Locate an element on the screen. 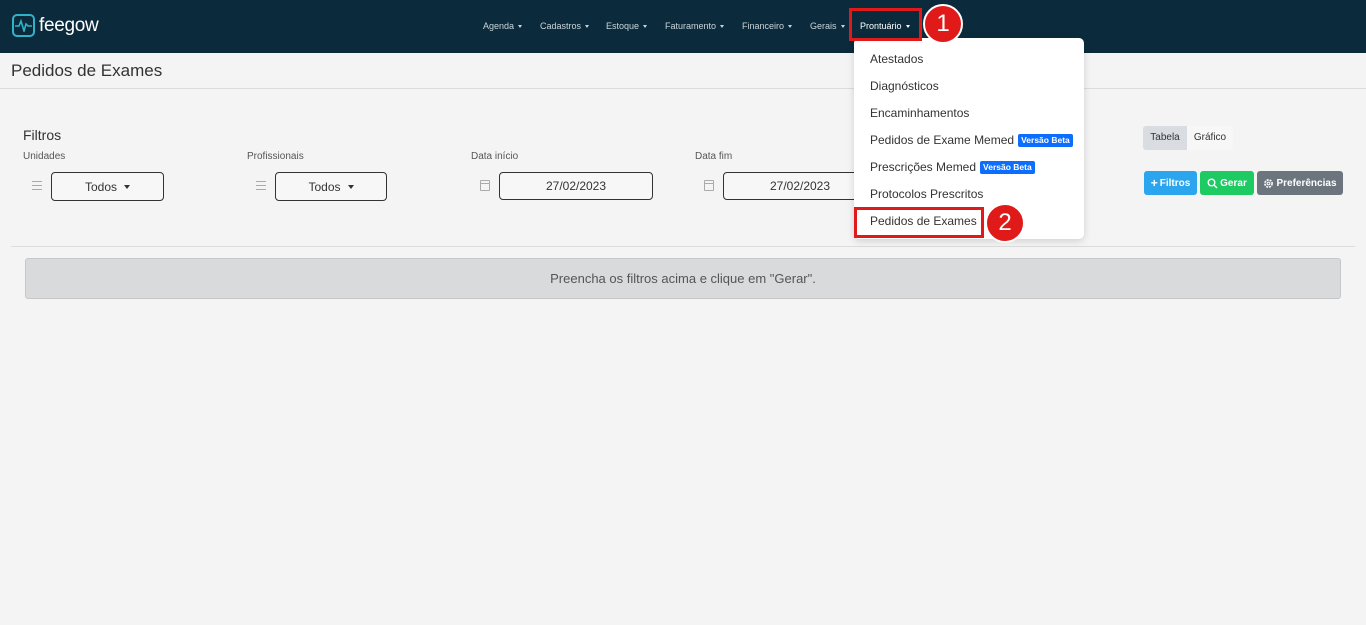 The height and width of the screenshot is (625, 1366). annotation-highlight-prontuario is located at coordinates (885, 24).